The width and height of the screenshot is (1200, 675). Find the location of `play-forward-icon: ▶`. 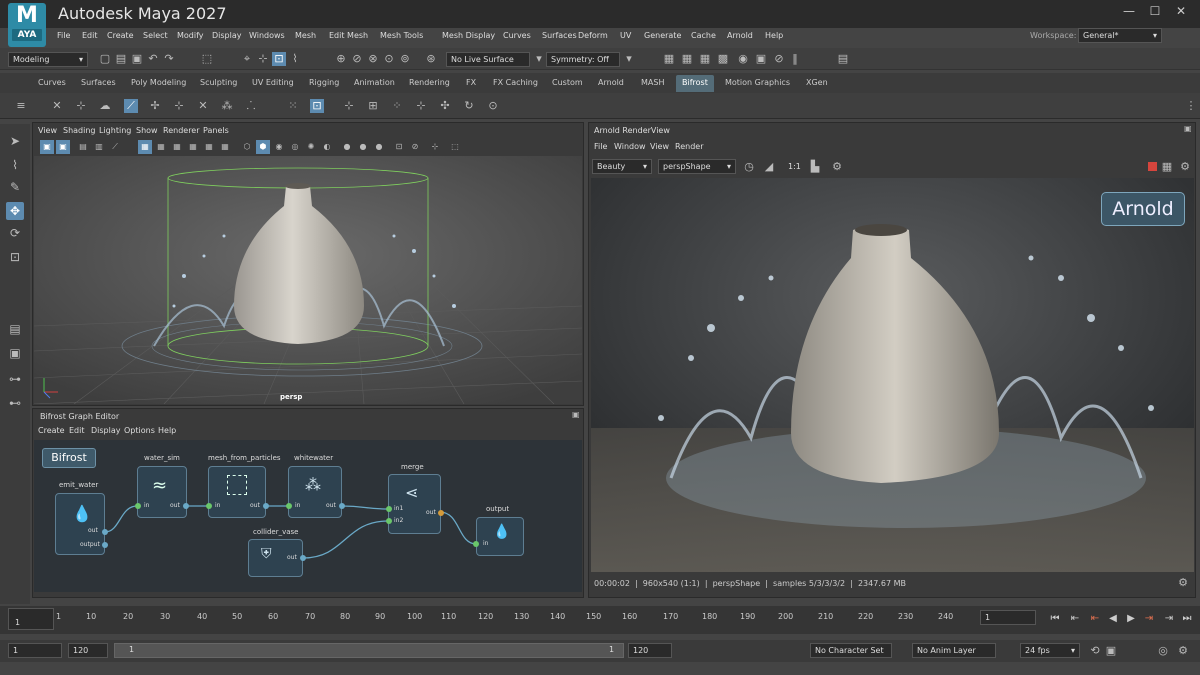

play-forward-icon: ▶ is located at coordinates (1131, 619).